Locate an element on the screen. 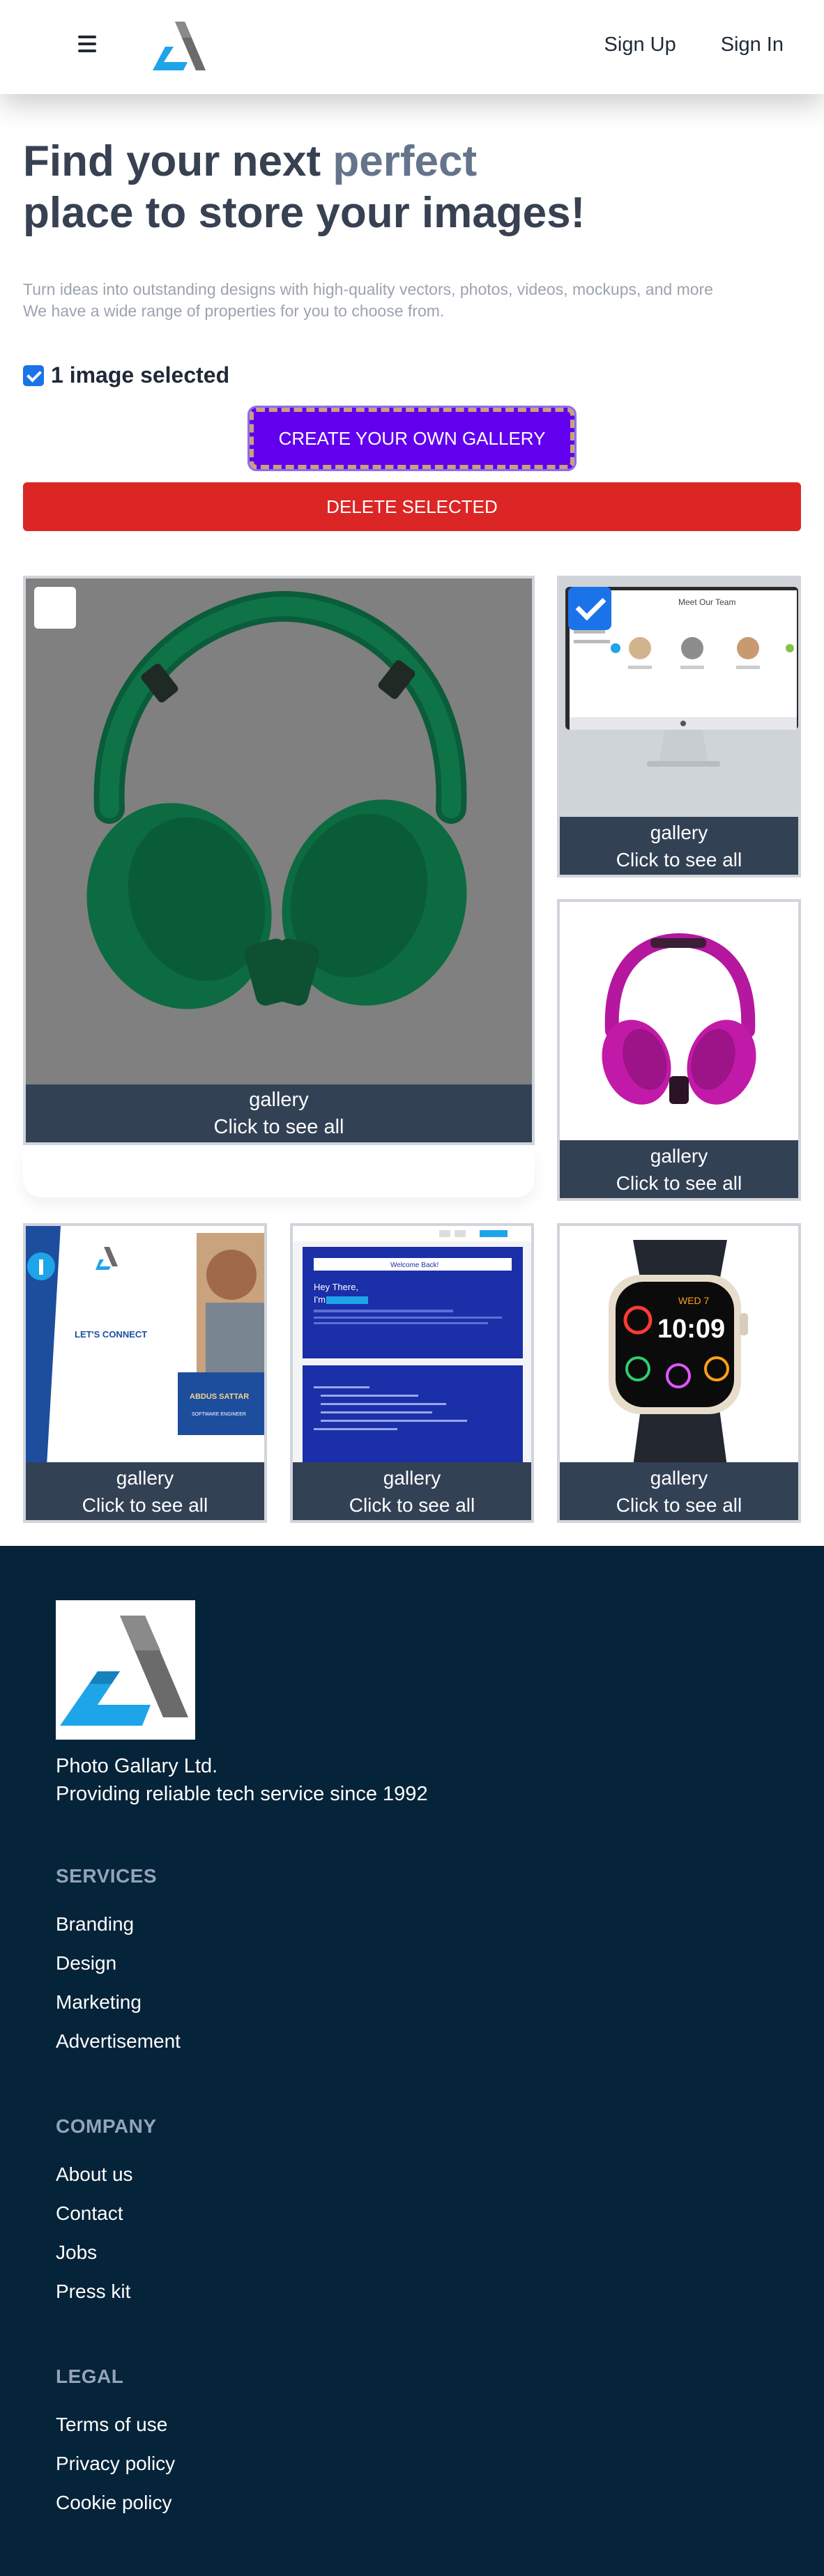 The height and width of the screenshot is (2576, 824). screen-intro: I'm is located at coordinates (320, 1299).